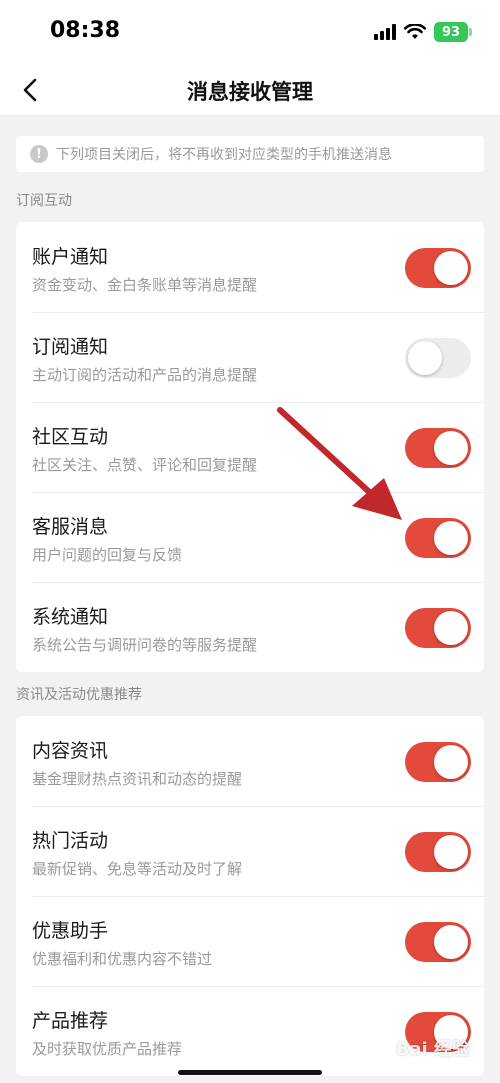 The width and height of the screenshot is (500, 1083). I want to click on setting-title: 订阅通知, so click(70, 347).